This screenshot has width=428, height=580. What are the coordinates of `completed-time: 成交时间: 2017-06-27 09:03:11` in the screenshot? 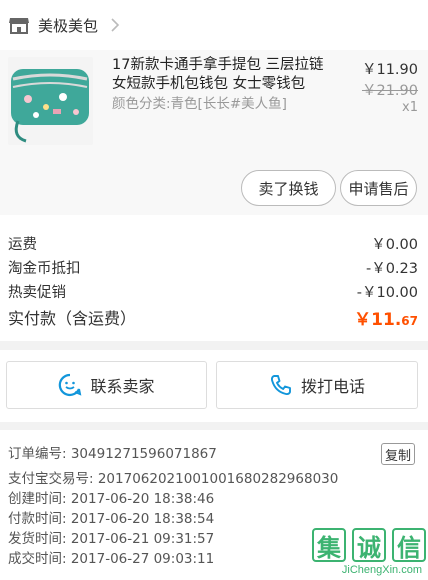 It's located at (111, 559).